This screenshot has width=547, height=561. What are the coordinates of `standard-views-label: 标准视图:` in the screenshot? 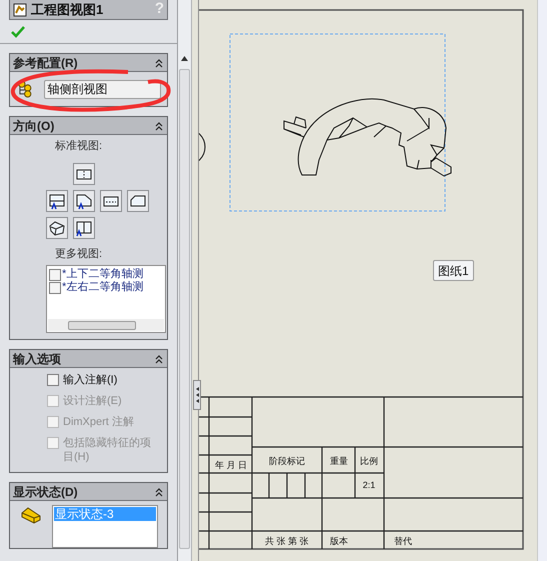 It's located at (79, 146).